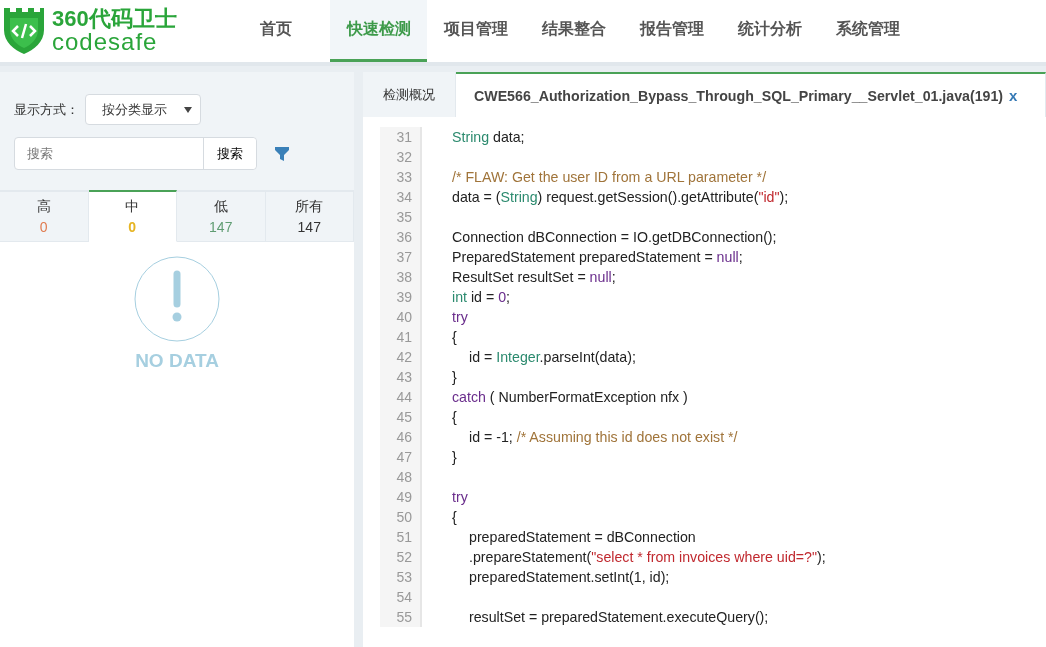 Image resolution: width=1046 pixels, height=647 pixels. What do you see at coordinates (401, 477) in the screenshot?
I see `line-number: 48` at bounding box center [401, 477].